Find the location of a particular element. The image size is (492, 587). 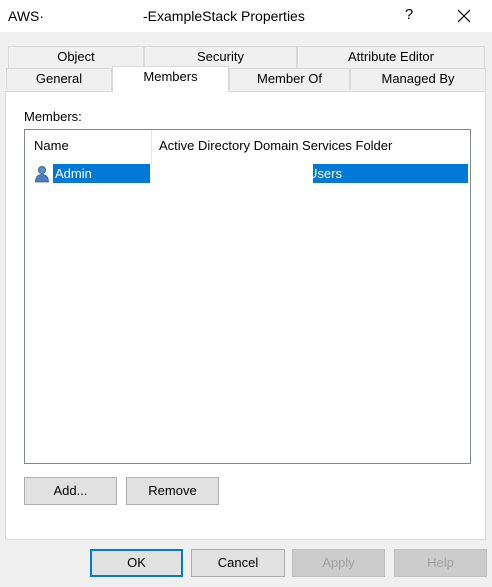

tab-security: Security is located at coordinates (220, 57).